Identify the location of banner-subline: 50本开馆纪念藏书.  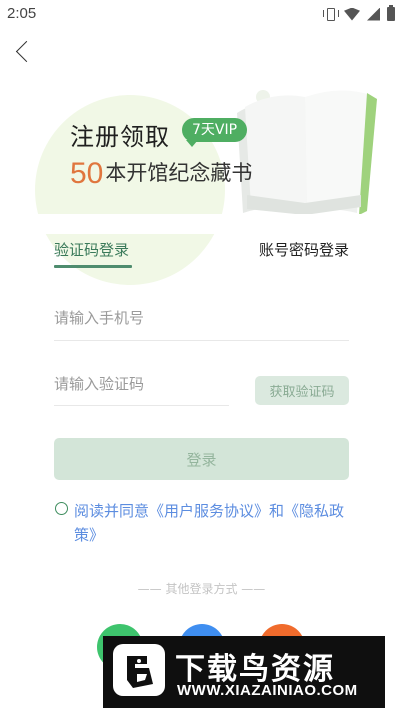
(161, 174).